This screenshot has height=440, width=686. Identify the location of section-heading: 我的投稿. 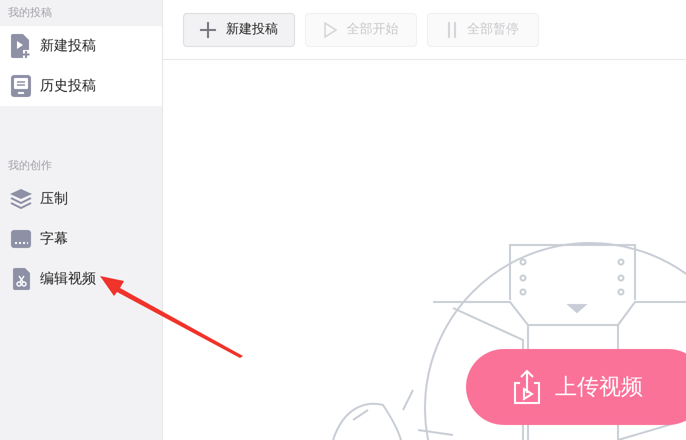
(30, 12).